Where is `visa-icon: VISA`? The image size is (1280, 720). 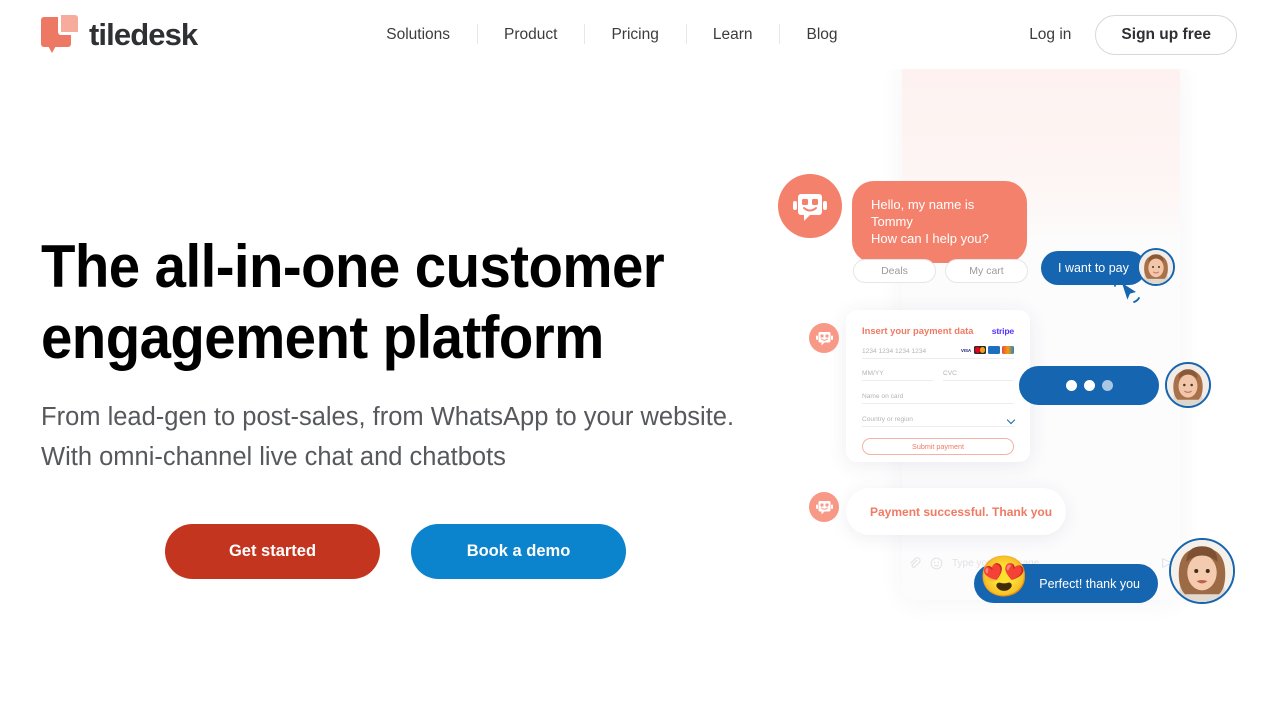
visa-icon: VISA is located at coordinates (966, 350).